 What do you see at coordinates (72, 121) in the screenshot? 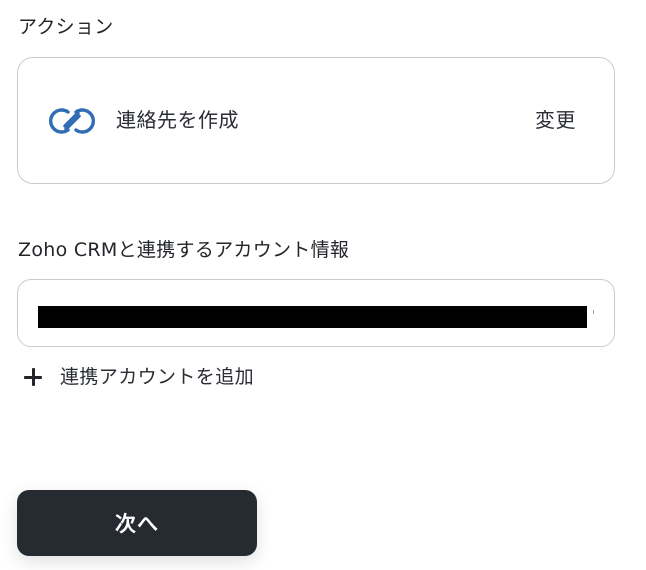
I see `zoho-crm-icon` at bounding box center [72, 121].